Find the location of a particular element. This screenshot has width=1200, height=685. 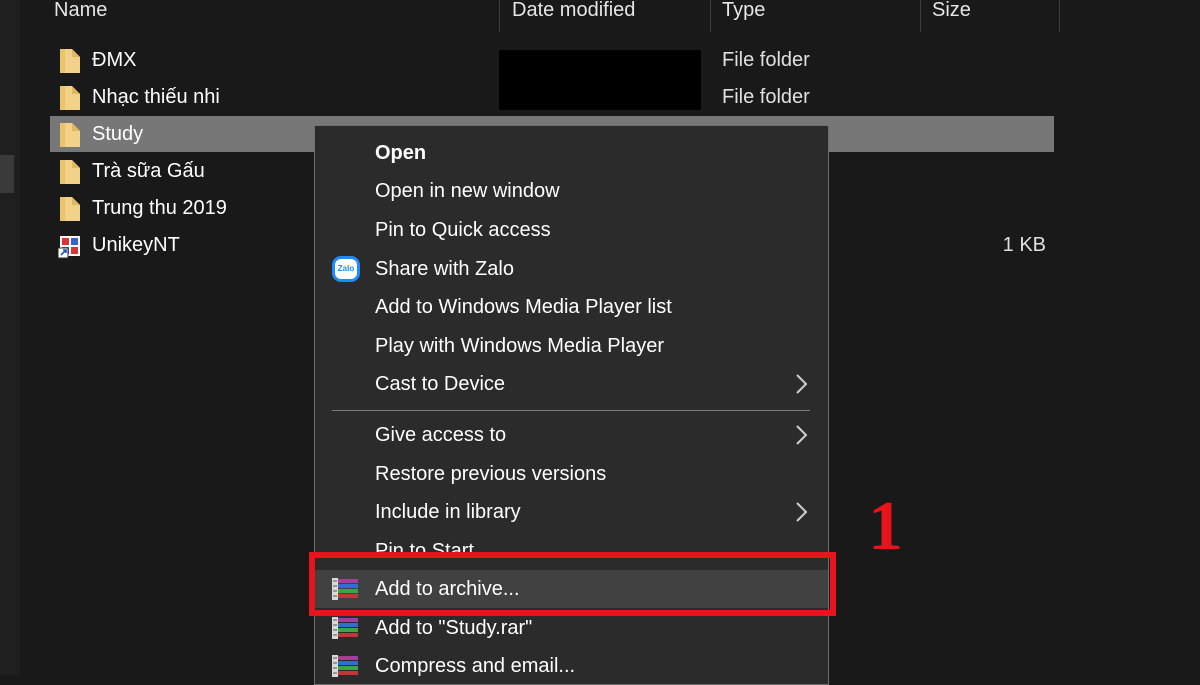

highlight-box-annotation is located at coordinates (572, 584).